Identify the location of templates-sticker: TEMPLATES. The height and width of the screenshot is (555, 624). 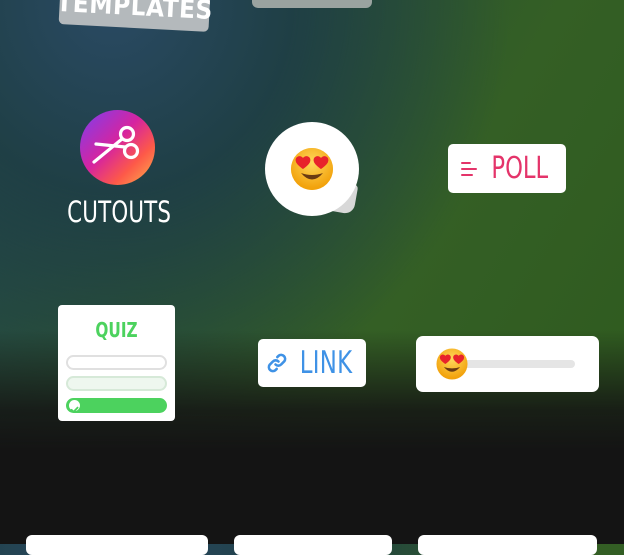
(134, 16).